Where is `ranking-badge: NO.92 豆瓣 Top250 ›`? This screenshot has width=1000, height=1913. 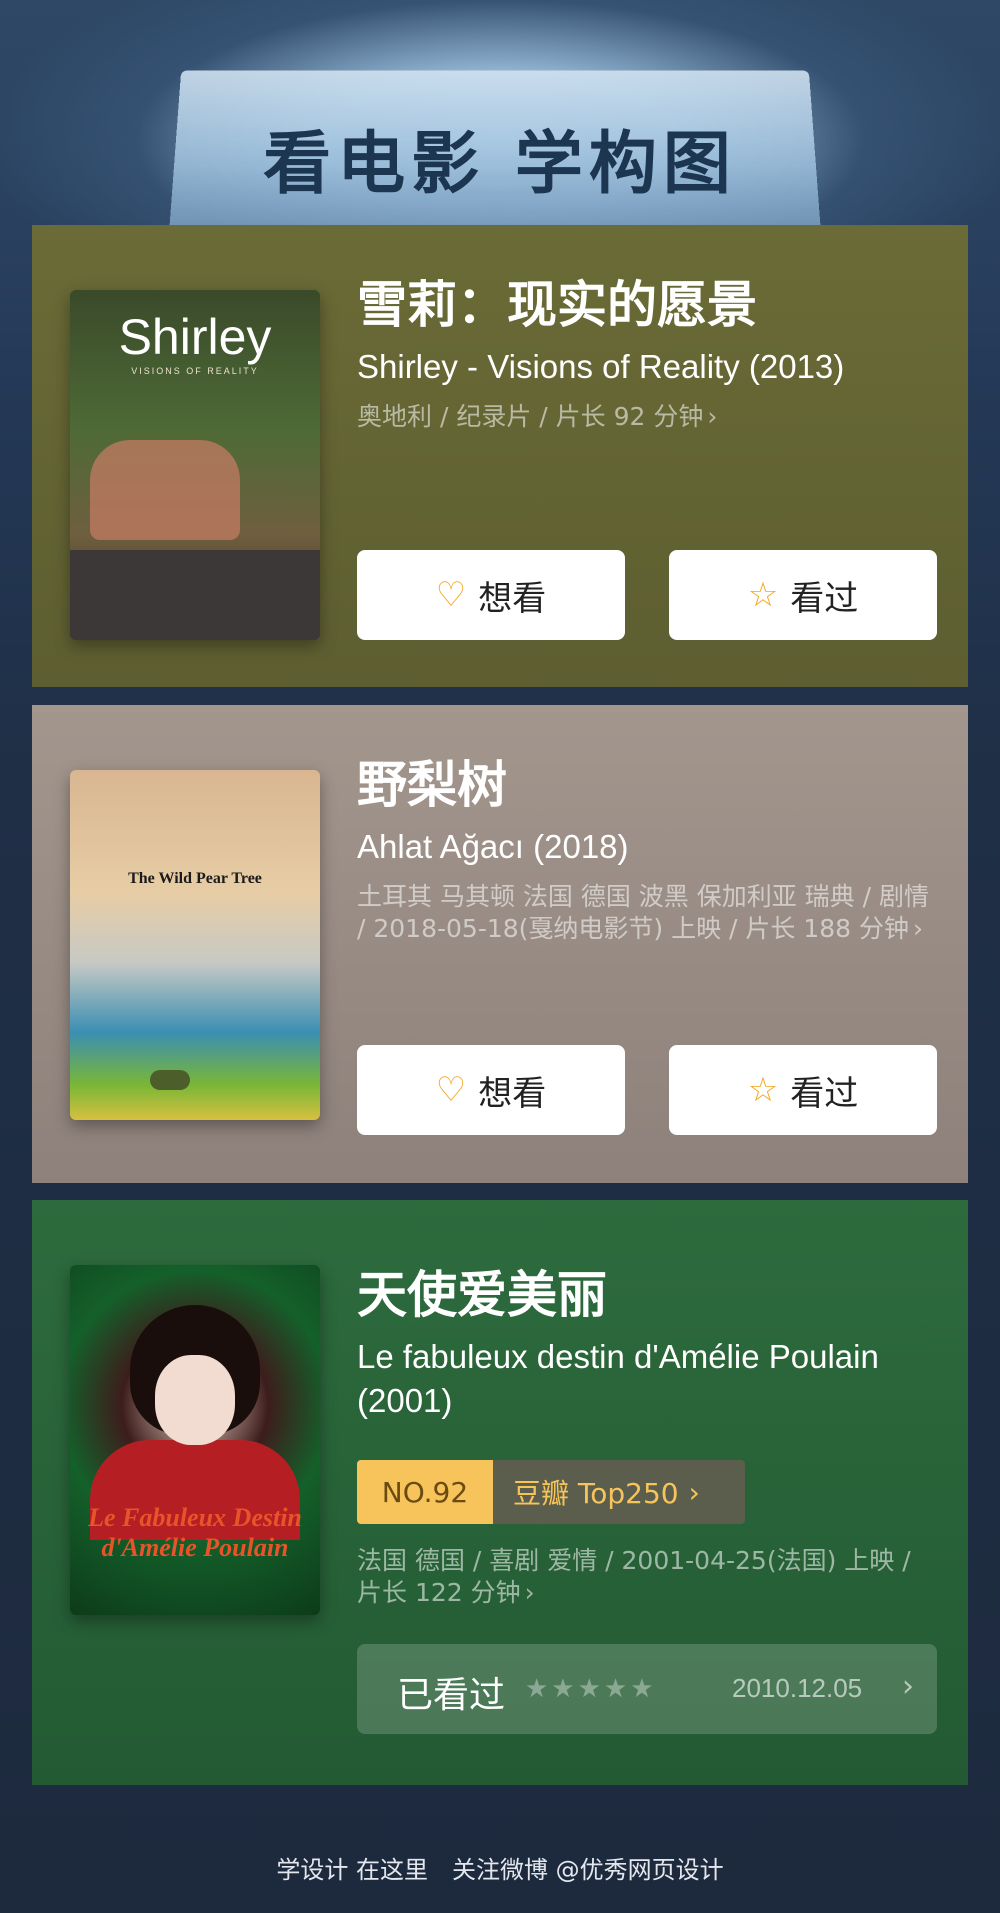
ranking-badge: NO.92 豆瓣 Top250 › is located at coordinates (551, 1492).